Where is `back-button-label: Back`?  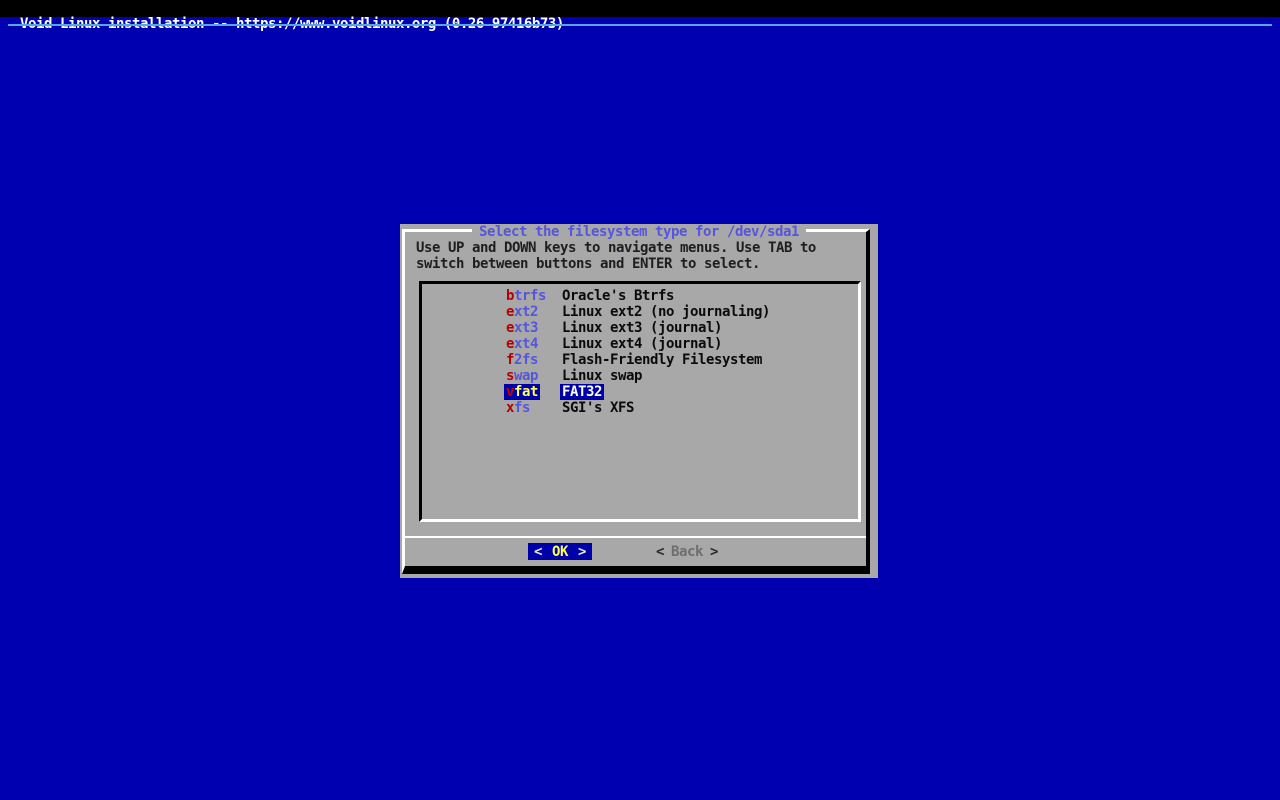 back-button-label: Back is located at coordinates (687, 551).